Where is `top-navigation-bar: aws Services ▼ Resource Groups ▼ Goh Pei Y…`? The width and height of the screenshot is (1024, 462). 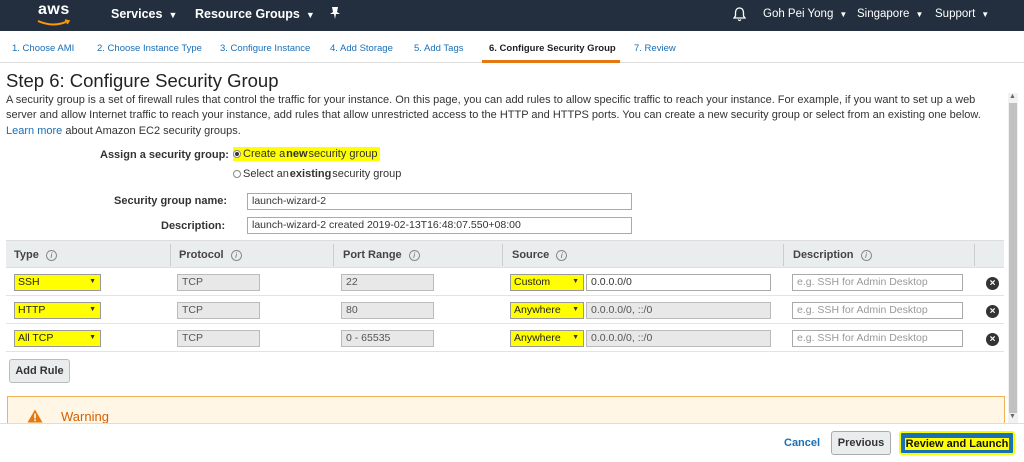
top-navigation-bar: aws Services ▼ Resource Groups ▼ Goh Pei Y… is located at coordinates (512, 15).